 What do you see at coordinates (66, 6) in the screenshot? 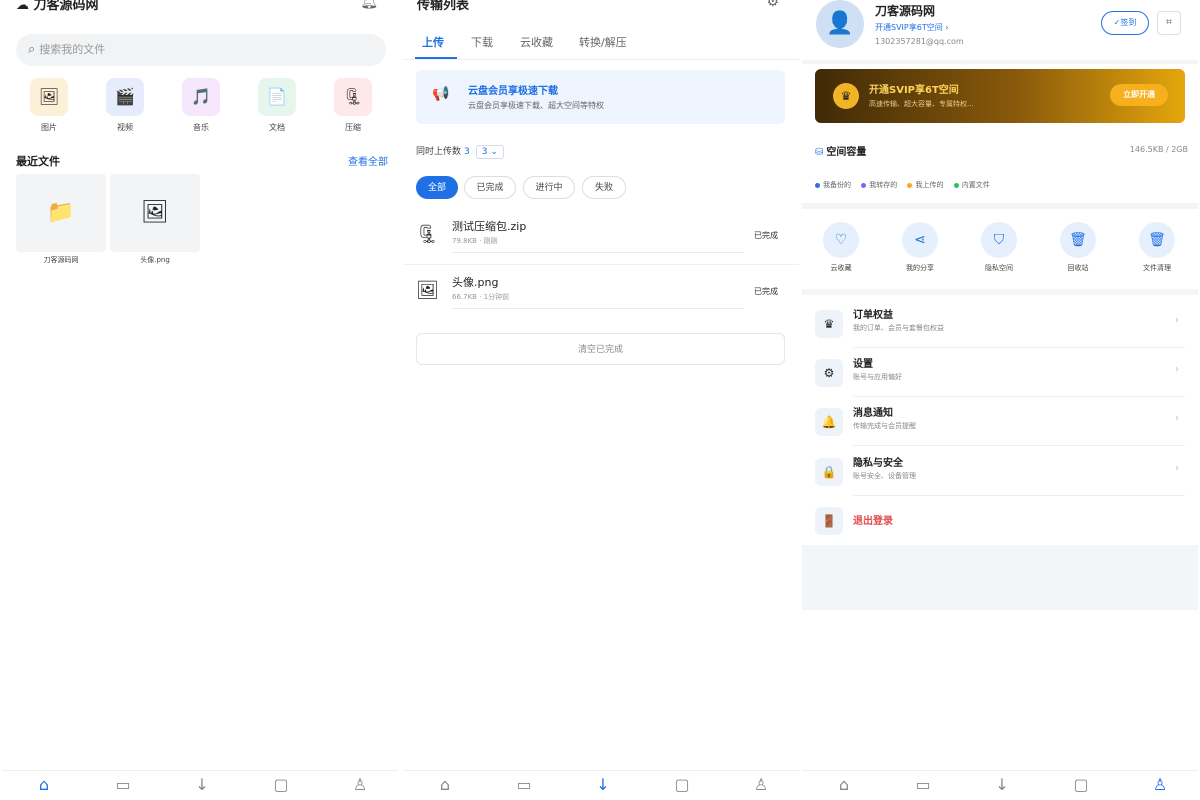
I see `app-title: 刀客源码网` at bounding box center [66, 6].